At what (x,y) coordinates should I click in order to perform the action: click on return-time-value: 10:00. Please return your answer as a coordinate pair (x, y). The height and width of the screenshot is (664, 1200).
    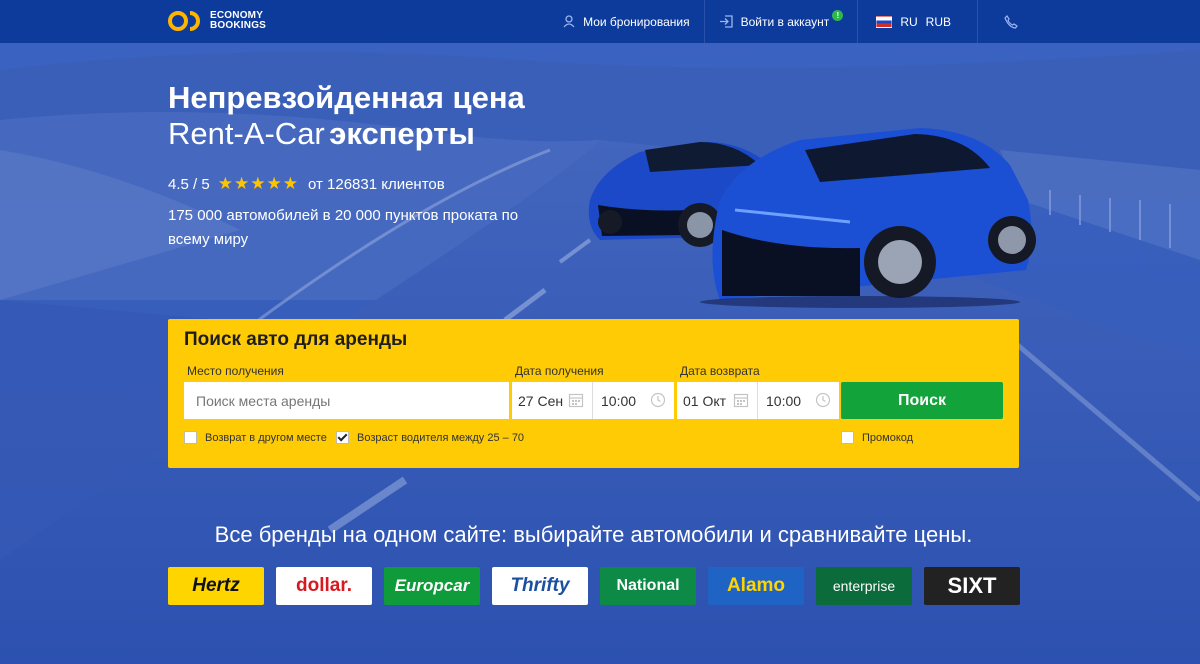
    Looking at the image, I should click on (784, 400).